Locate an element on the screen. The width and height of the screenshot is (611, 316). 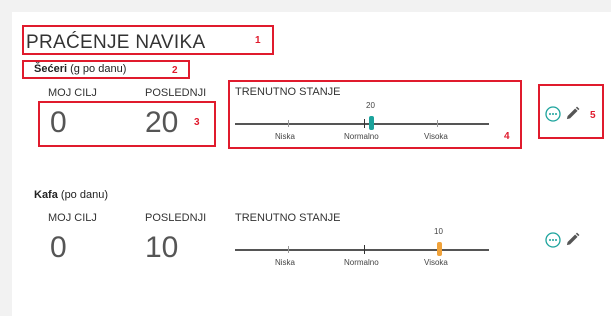
annotation-box-title is located at coordinates (148, 40).